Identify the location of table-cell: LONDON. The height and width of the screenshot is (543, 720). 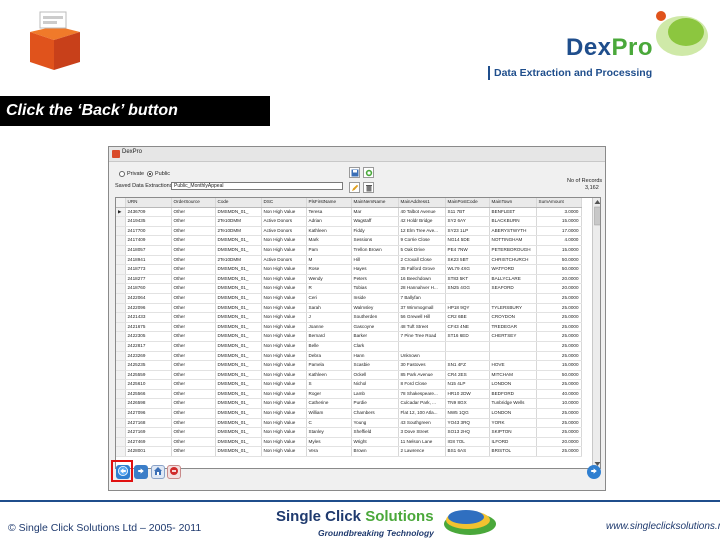
(513, 413).